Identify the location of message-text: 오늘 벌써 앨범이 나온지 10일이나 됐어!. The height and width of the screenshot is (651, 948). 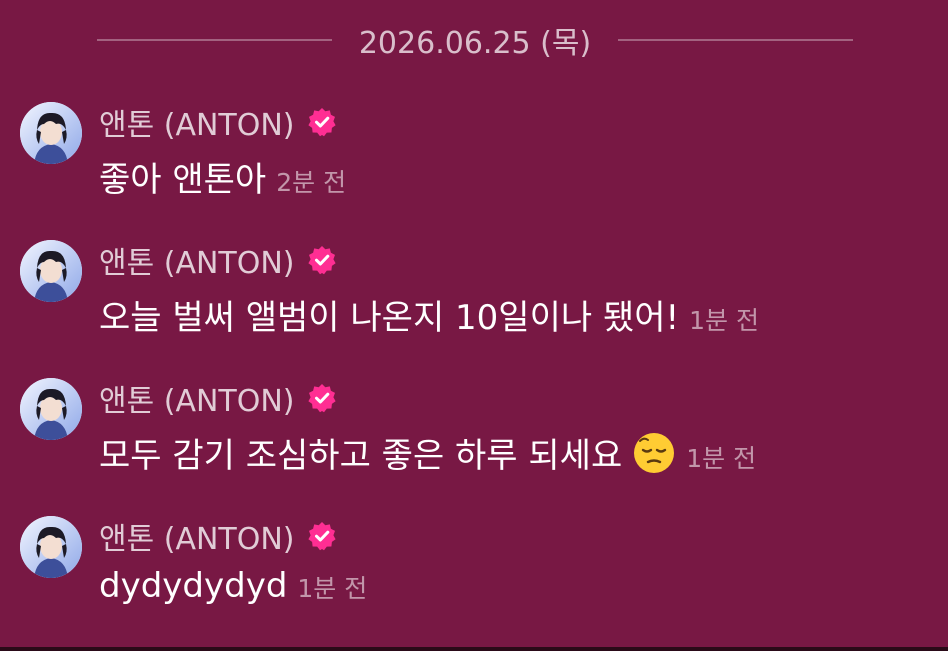
(389, 318).